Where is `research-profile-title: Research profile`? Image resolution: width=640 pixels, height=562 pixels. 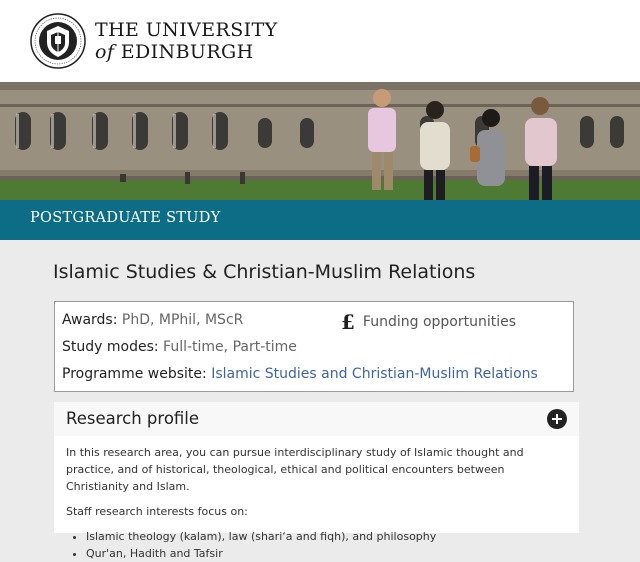 research-profile-title: Research profile is located at coordinates (133, 418).